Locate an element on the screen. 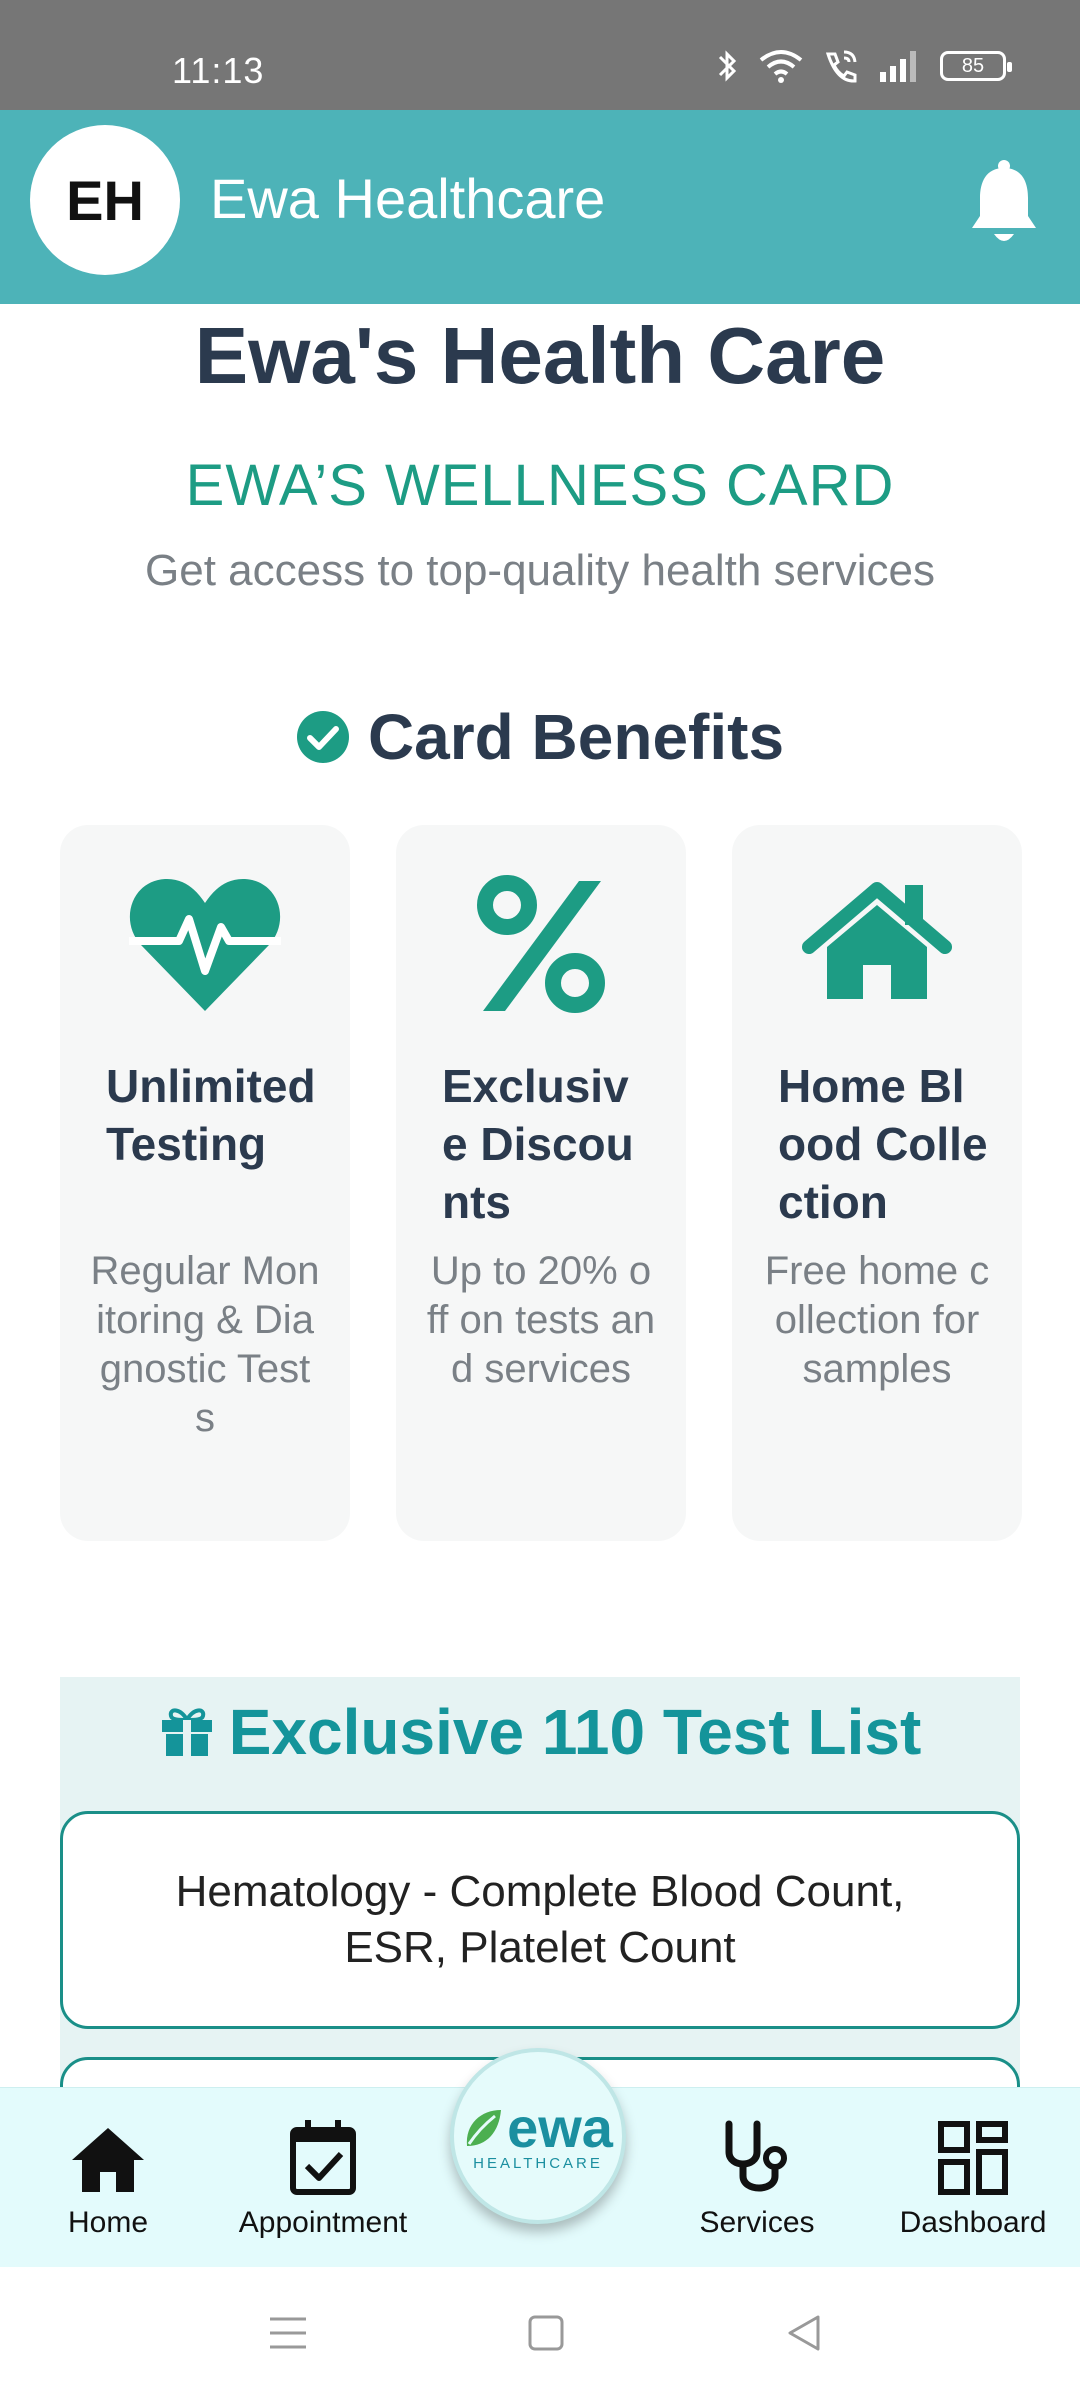  nav-label: Services is located at coordinates (757, 2222).